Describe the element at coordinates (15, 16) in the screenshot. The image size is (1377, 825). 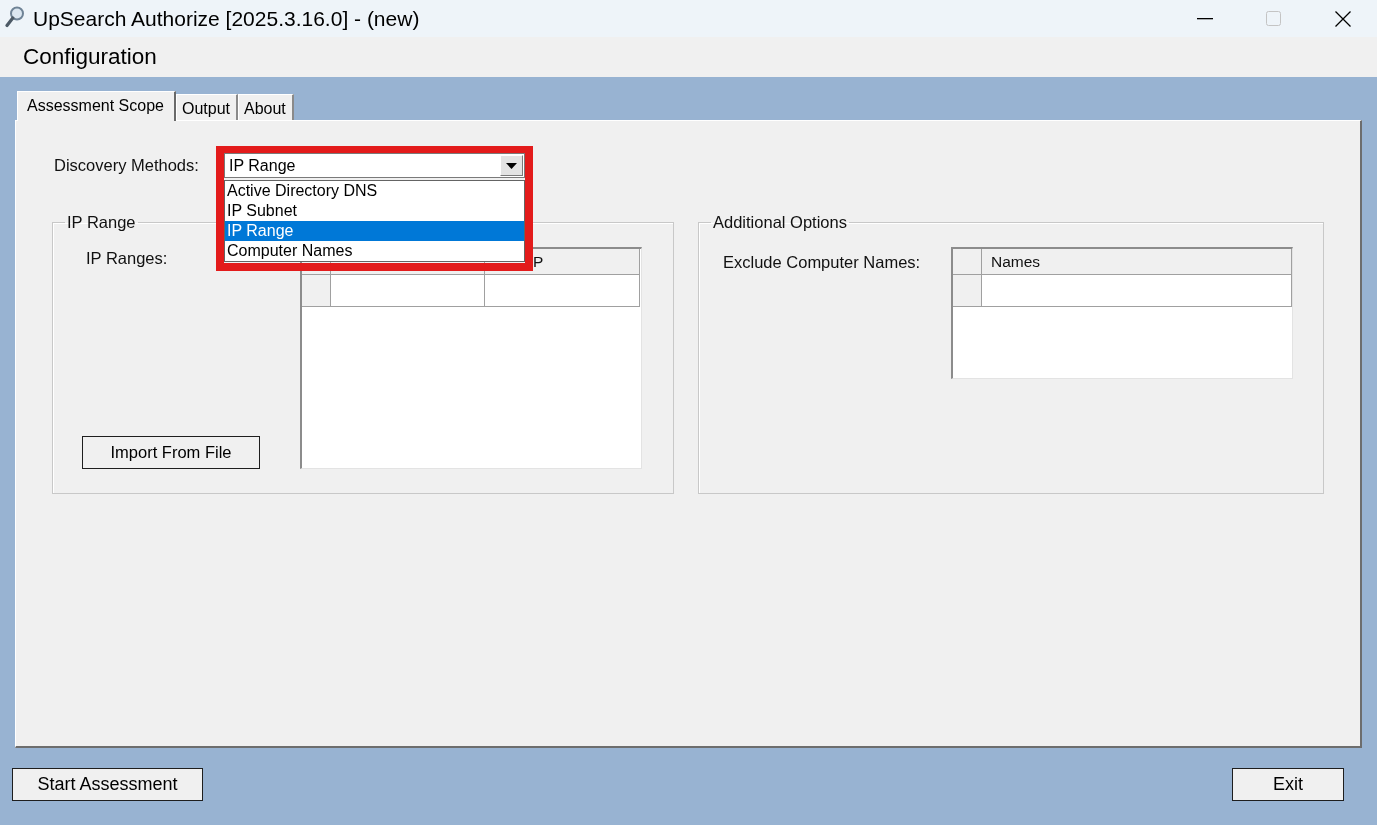
I see `magnifier-icon` at that location.